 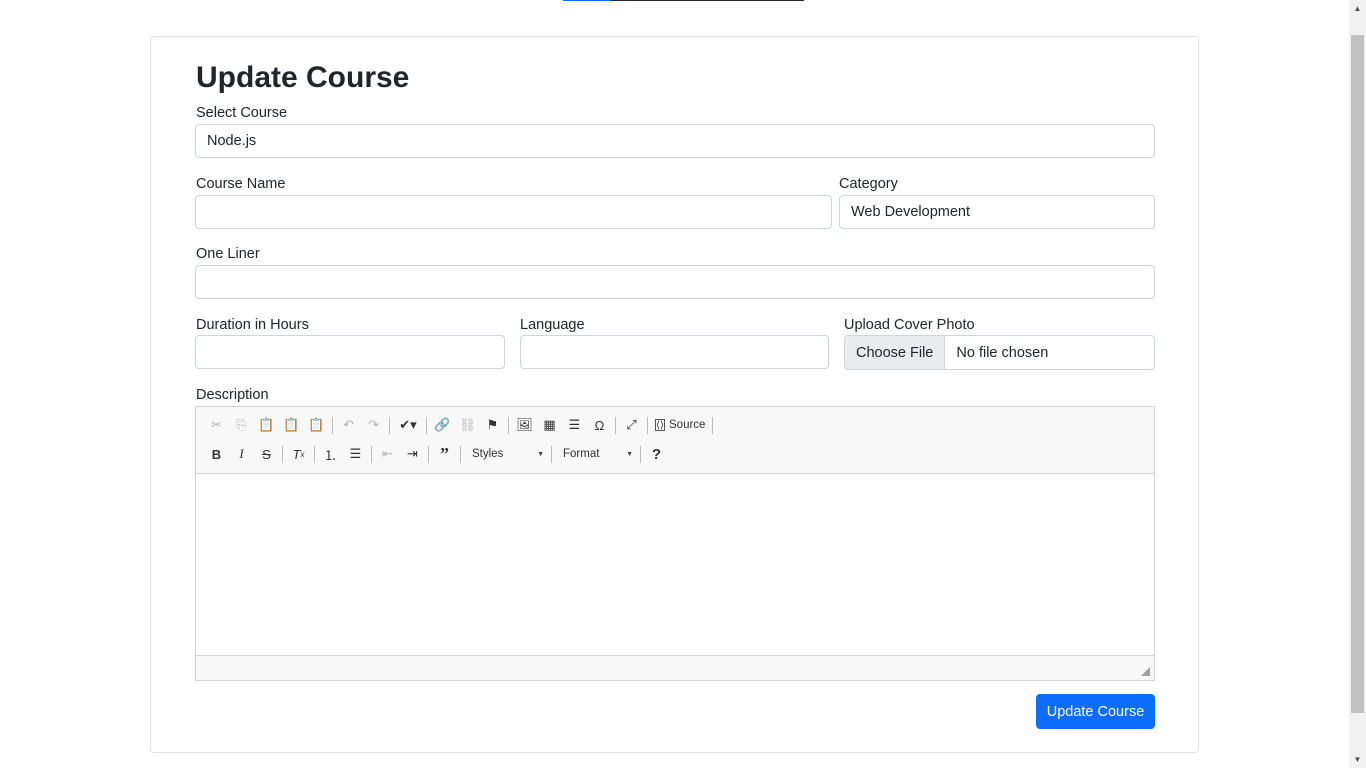 I want to click on source-label: Source, so click(x=687, y=425).